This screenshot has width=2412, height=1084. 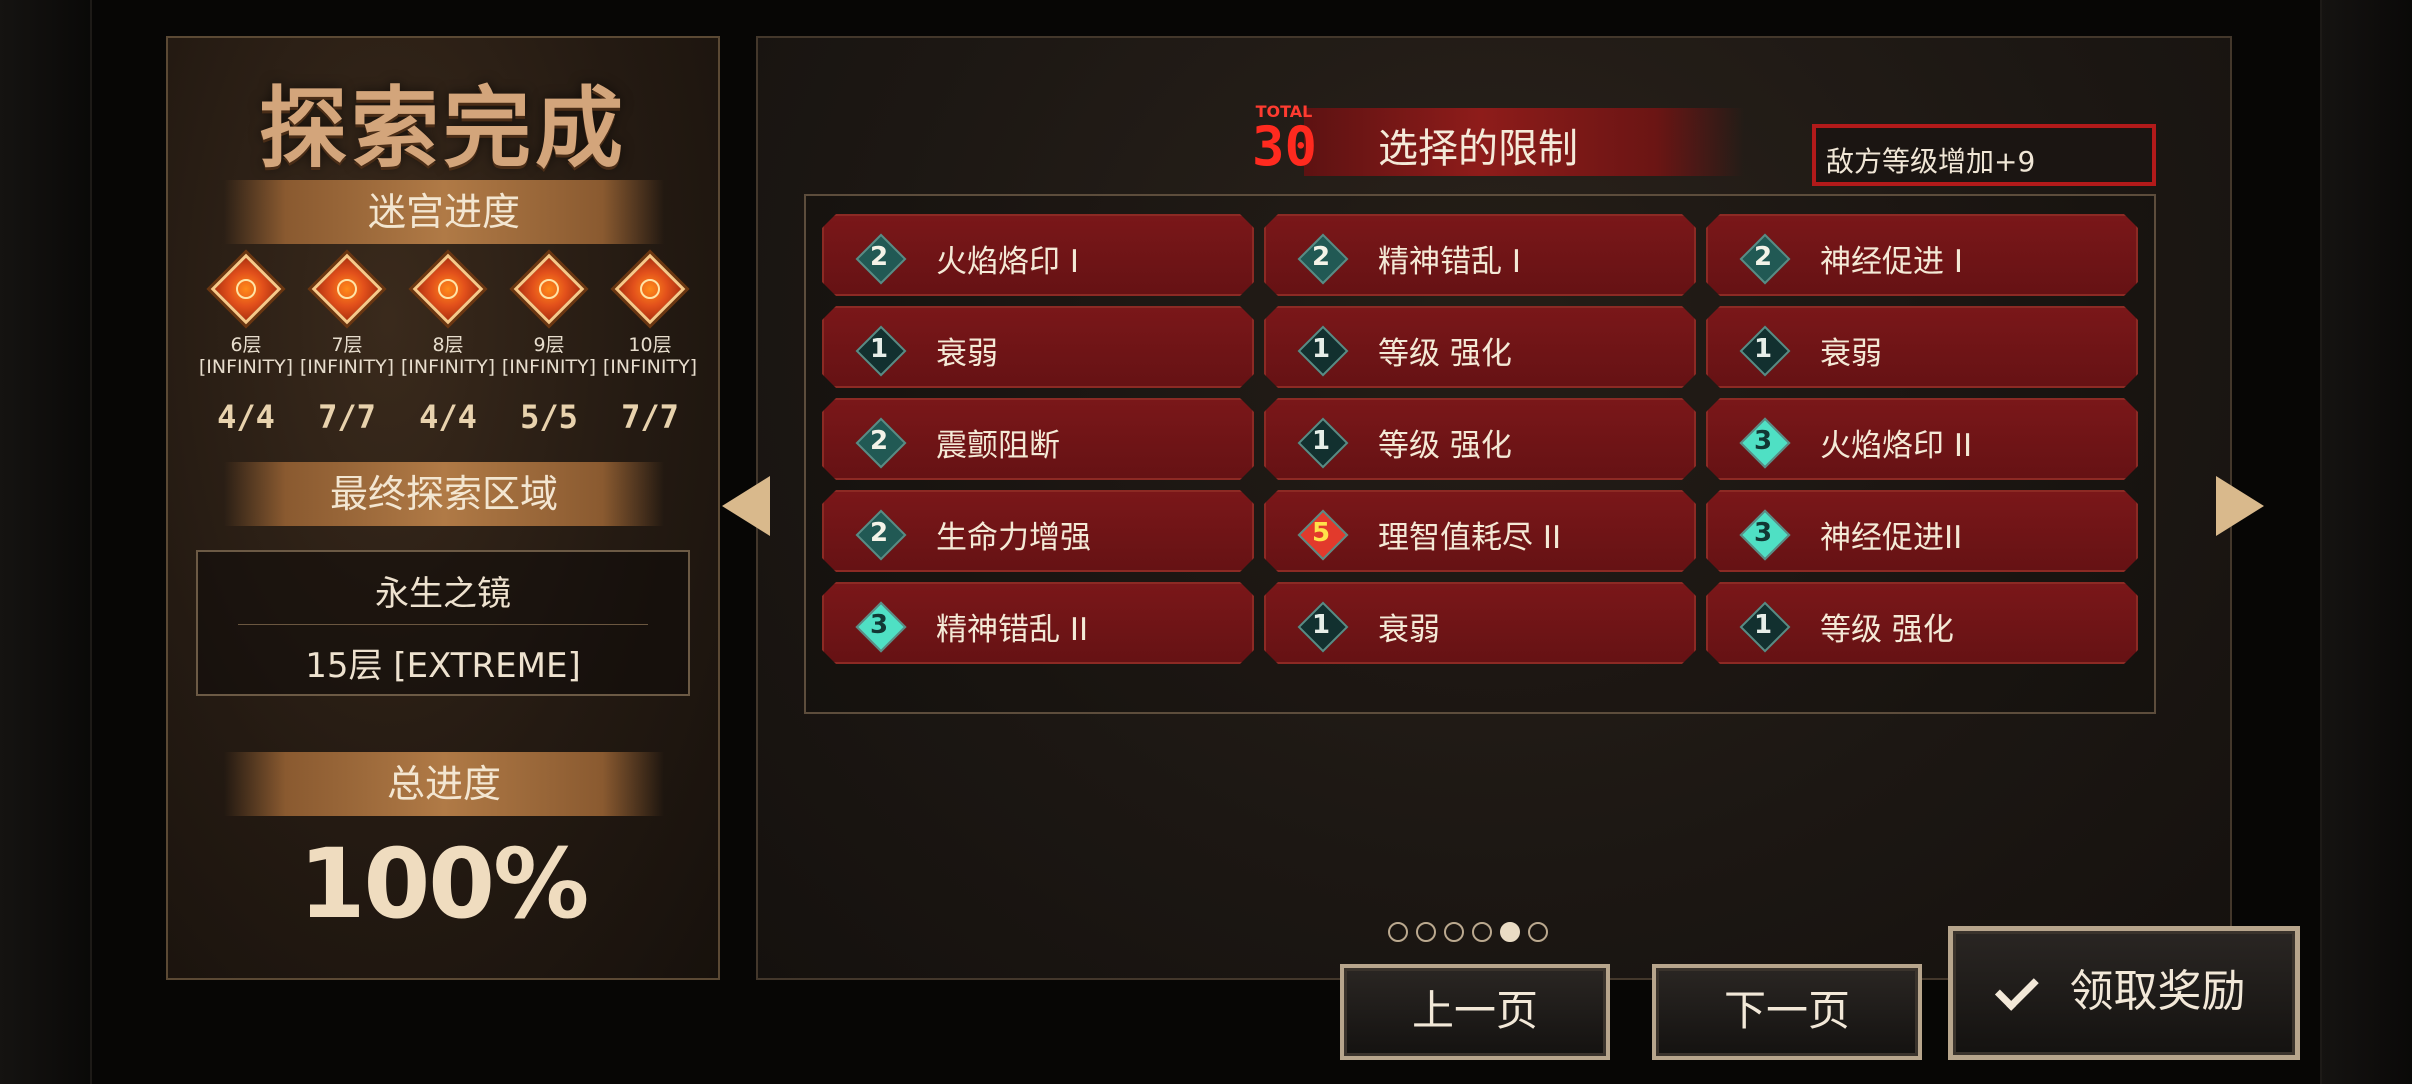 I want to click on frame-edge-left, so click(x=46, y=542).